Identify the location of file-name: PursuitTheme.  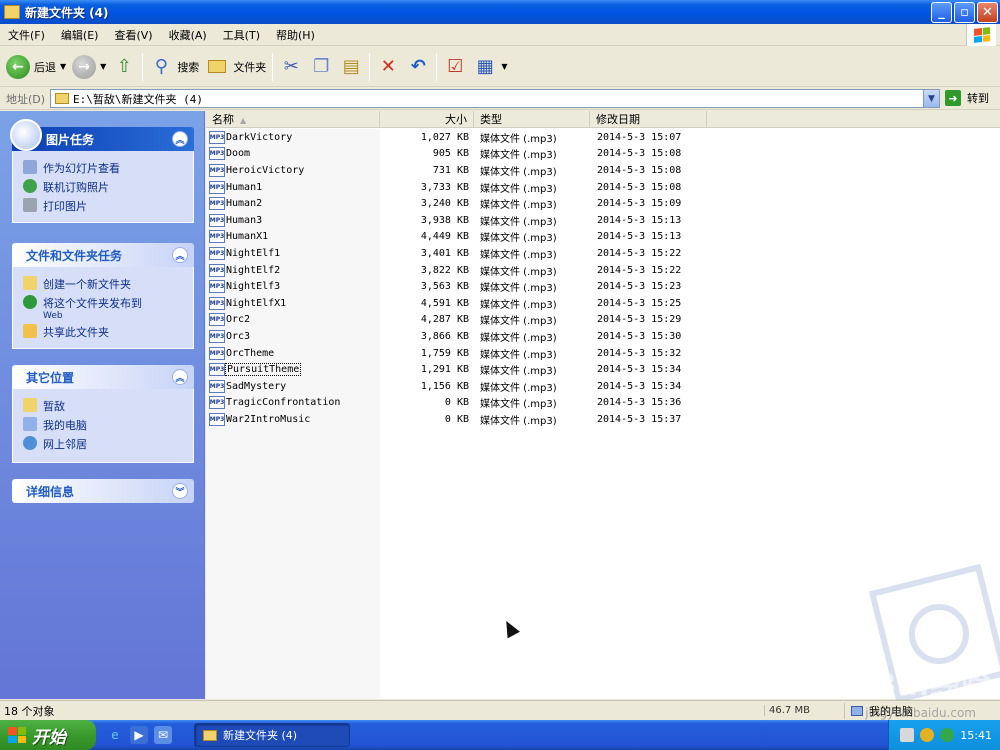
(263, 370).